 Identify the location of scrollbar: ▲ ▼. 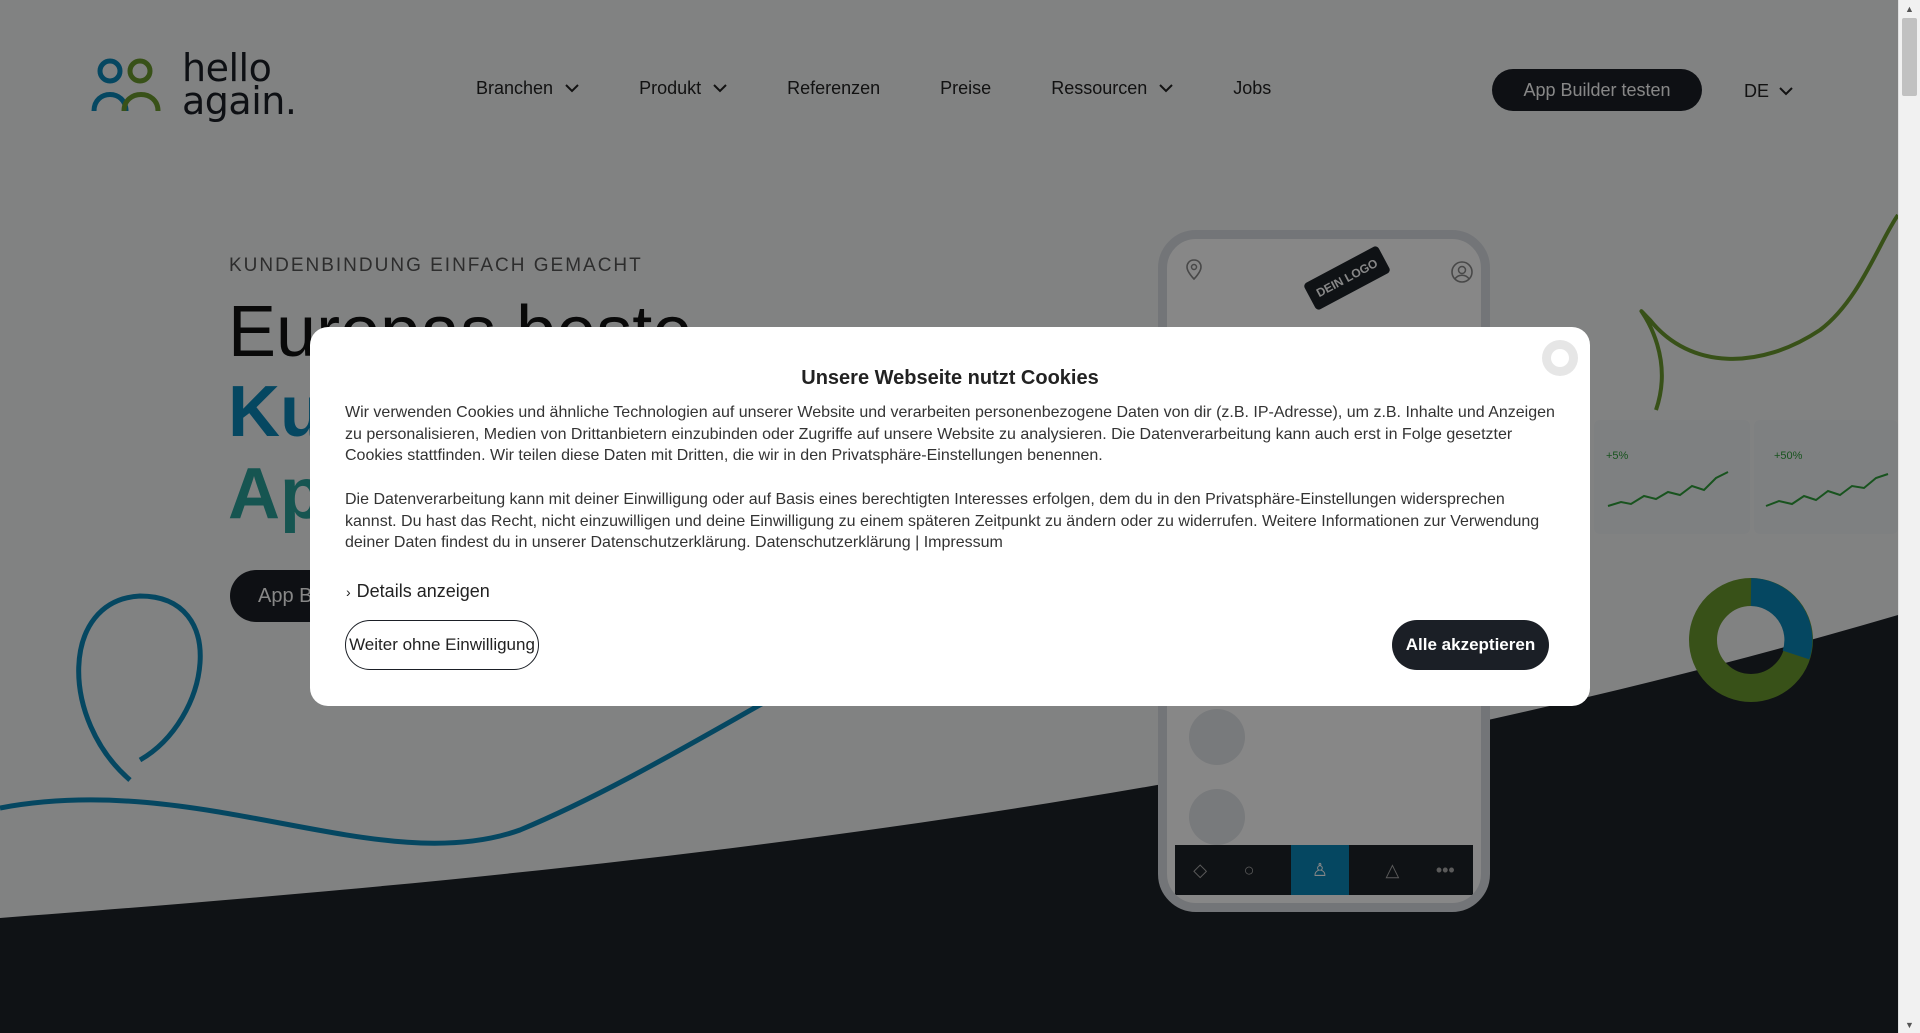
(1909, 516).